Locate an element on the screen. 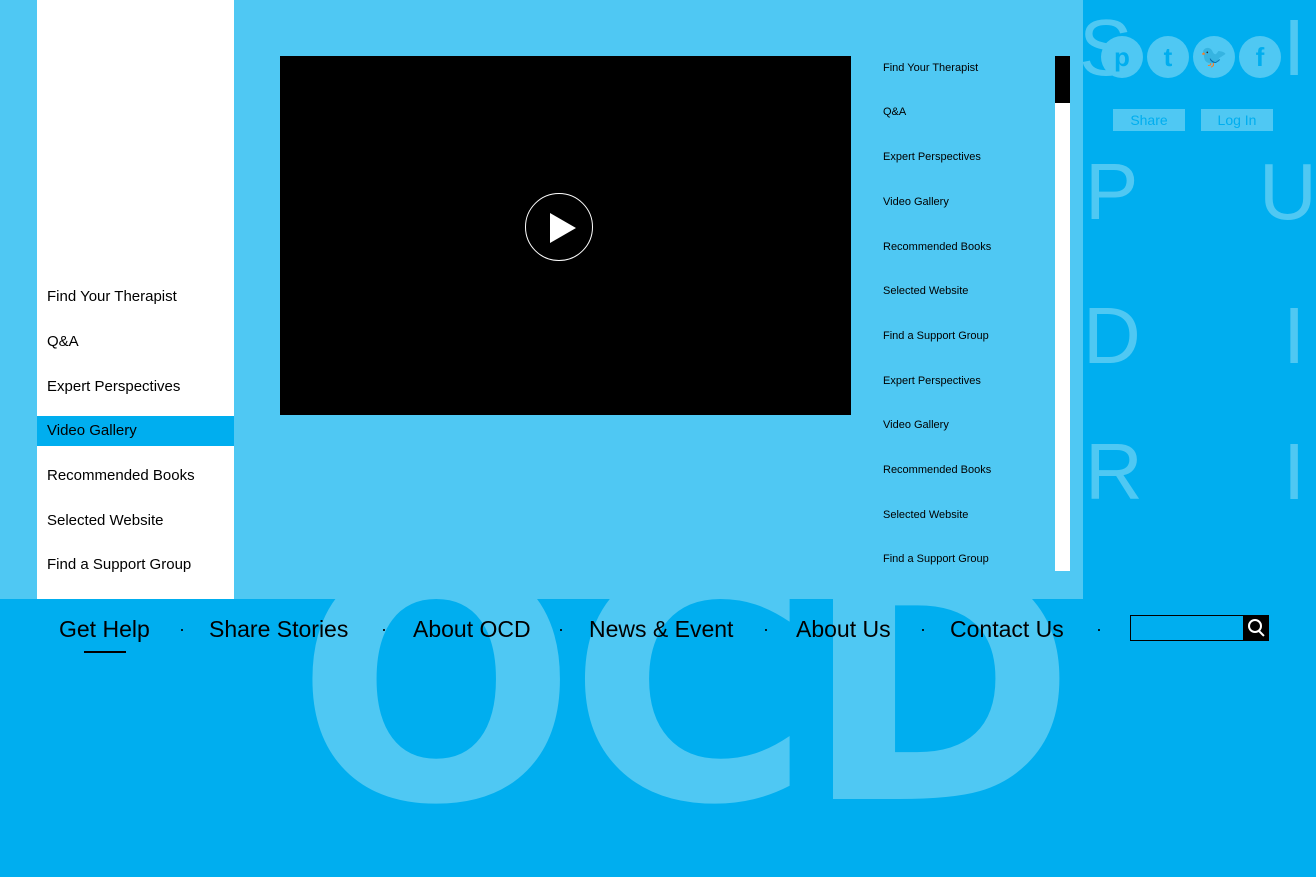 This screenshot has width=1316, height=877. sidebar-item-find-therapist: Find Your Therapist is located at coordinates (135, 297).